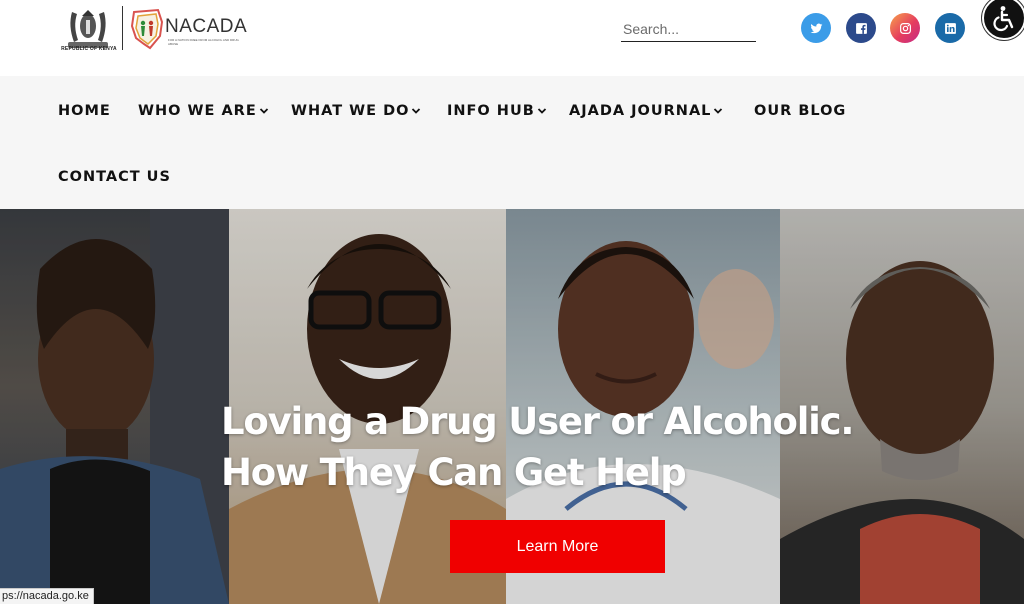 The width and height of the screenshot is (1024, 604). Describe the element at coordinates (1003, 20) in the screenshot. I see `accessibility-icon` at that location.